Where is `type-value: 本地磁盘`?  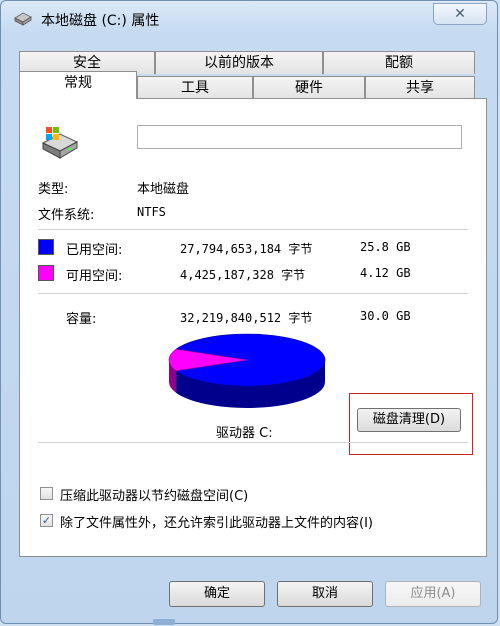 type-value: 本地磁盘 is located at coordinates (163, 189).